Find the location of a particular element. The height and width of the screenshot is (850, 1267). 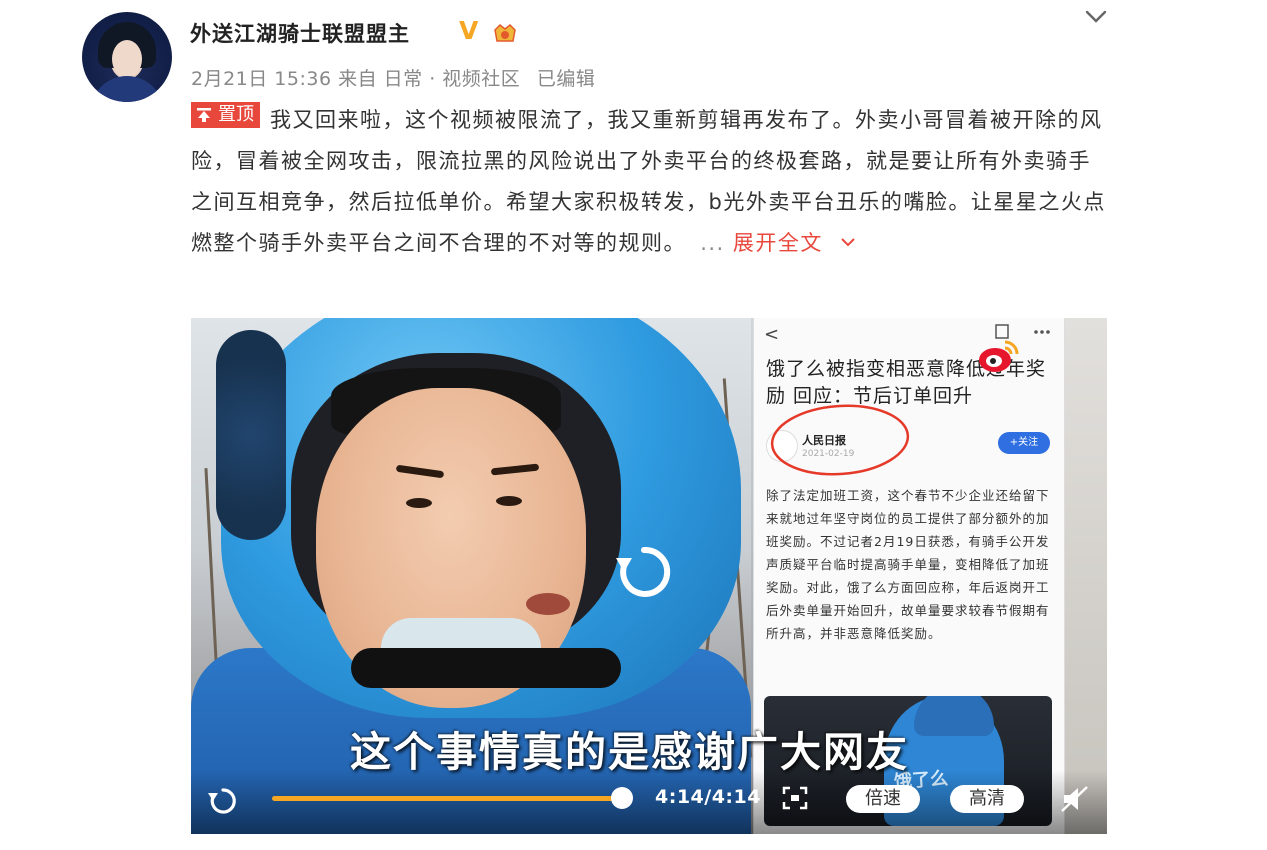

pin-badge: 置顶 is located at coordinates (225, 115).